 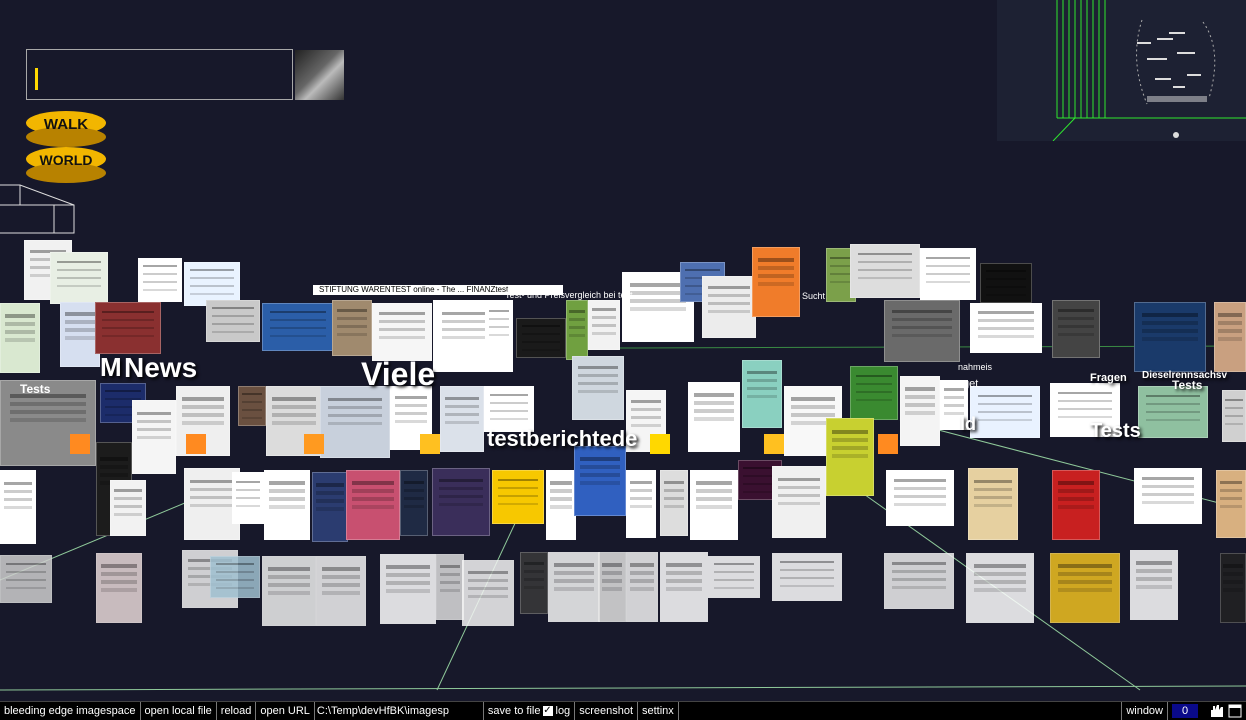 What do you see at coordinates (160, 368) in the screenshot?
I see `word-news: News` at bounding box center [160, 368].